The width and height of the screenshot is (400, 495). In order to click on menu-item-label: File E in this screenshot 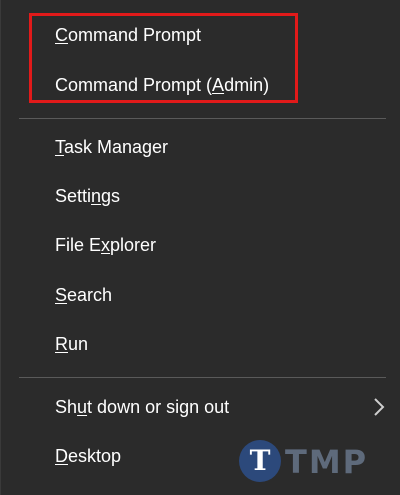, I will do `click(78, 245)`.